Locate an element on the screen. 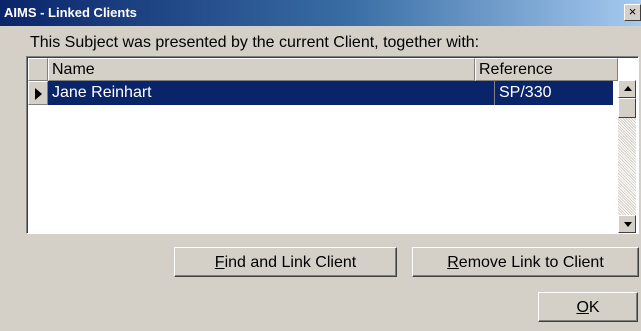 Image resolution: width=641 pixels, height=331 pixels. cell-name: Jane Reinhart is located at coordinates (102, 92).